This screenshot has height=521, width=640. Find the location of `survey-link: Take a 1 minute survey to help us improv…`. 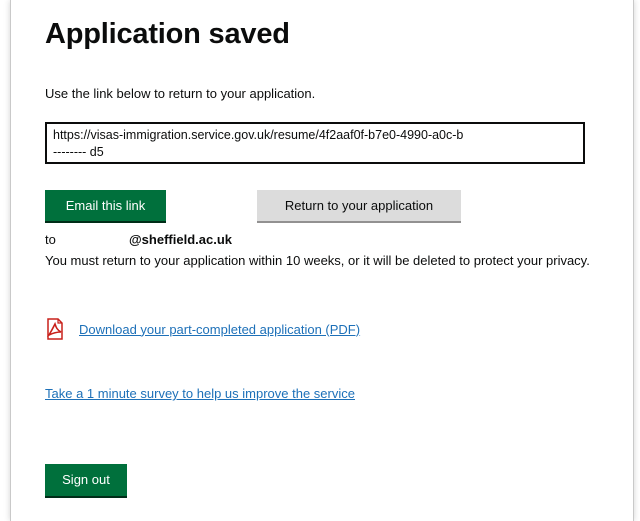

survey-link: Take a 1 minute survey to help us improv… is located at coordinates (200, 393).